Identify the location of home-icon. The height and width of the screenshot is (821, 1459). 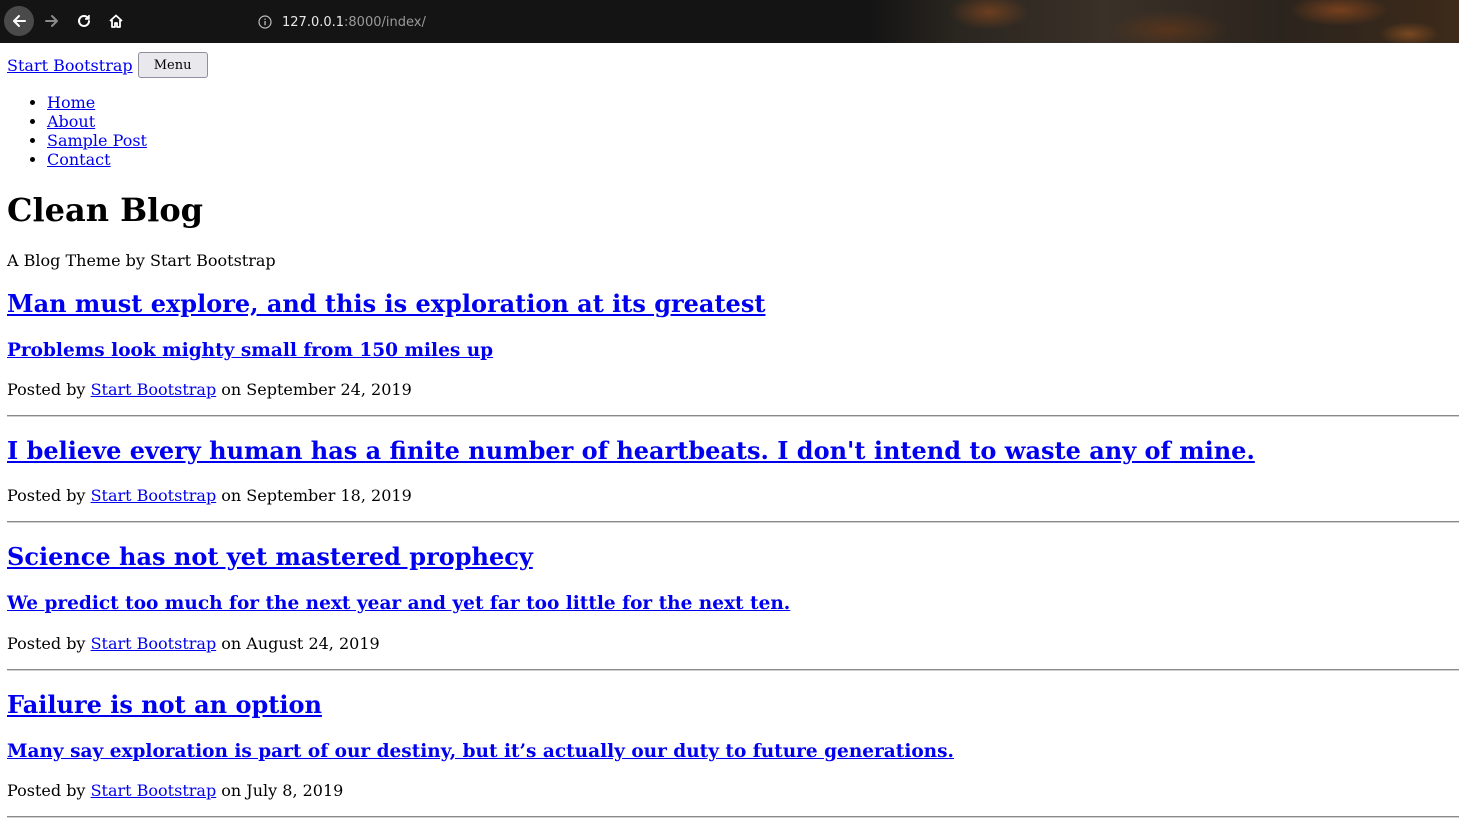
(116, 21).